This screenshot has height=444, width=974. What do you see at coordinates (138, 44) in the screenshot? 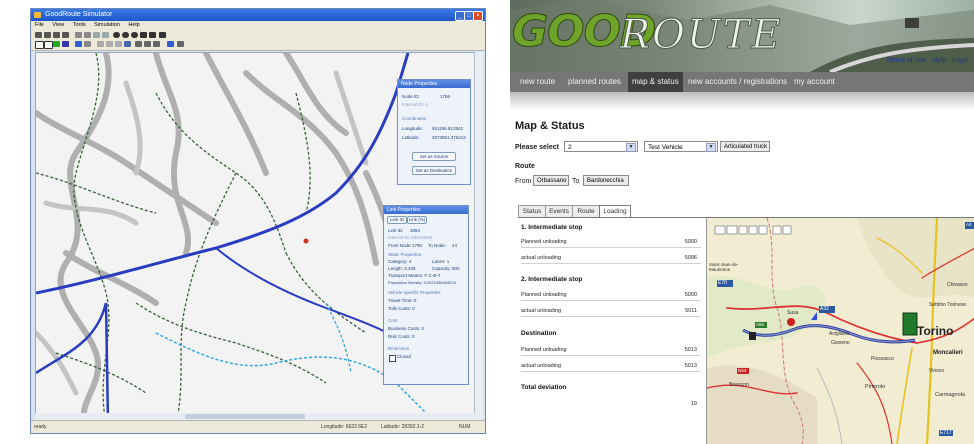
I see `step1-icon` at bounding box center [138, 44].